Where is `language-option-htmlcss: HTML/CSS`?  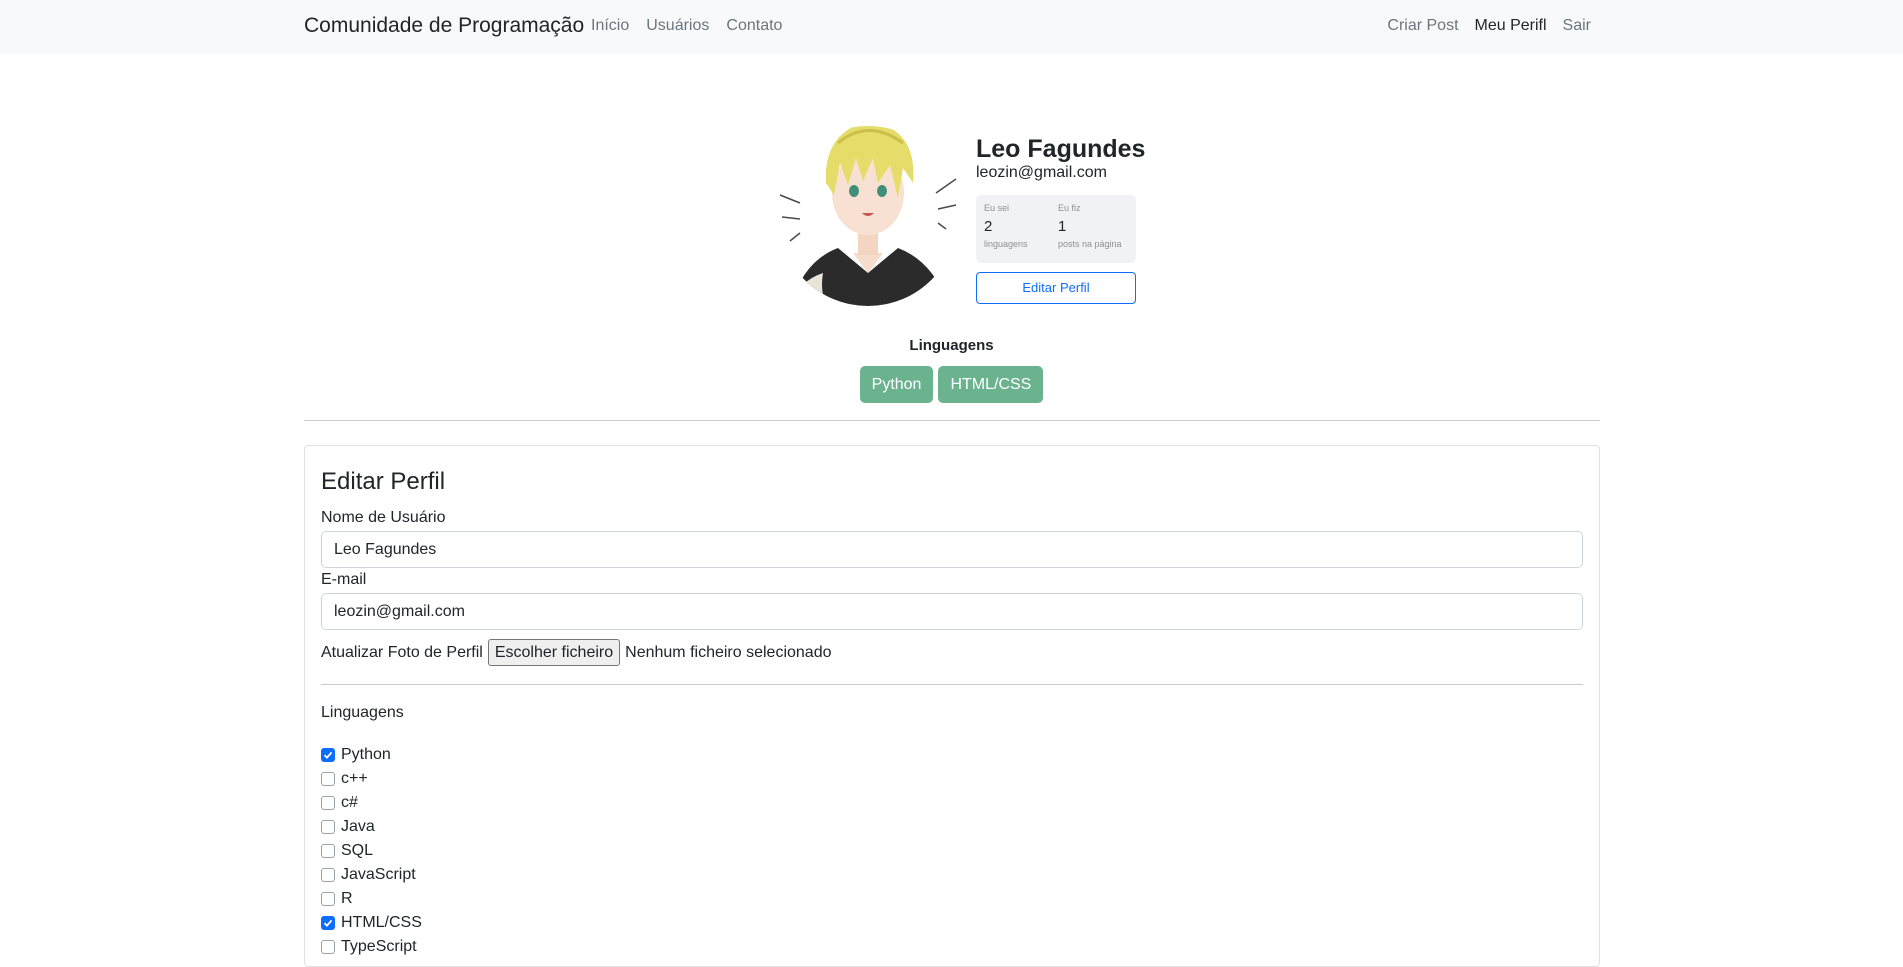
language-option-htmlcss: HTML/CSS is located at coordinates (371, 923).